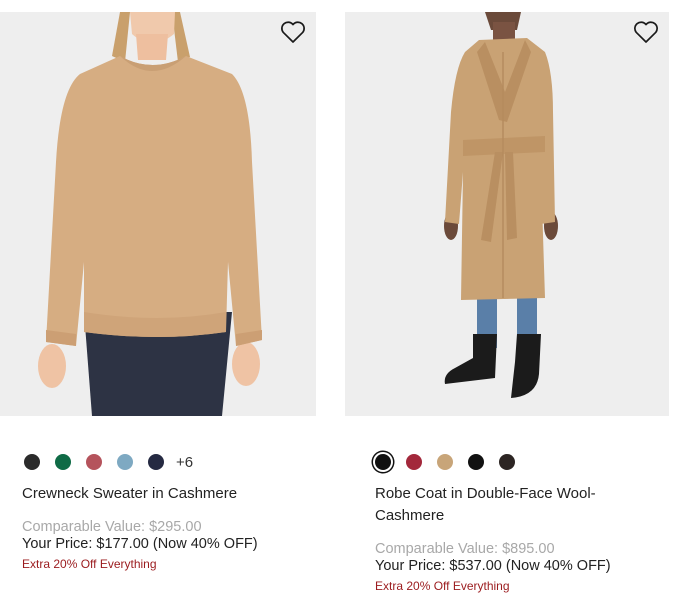 Image resolution: width=675 pixels, height=615 pixels. I want to click on comparable-value: Comparable Value: $895.00, so click(465, 549).